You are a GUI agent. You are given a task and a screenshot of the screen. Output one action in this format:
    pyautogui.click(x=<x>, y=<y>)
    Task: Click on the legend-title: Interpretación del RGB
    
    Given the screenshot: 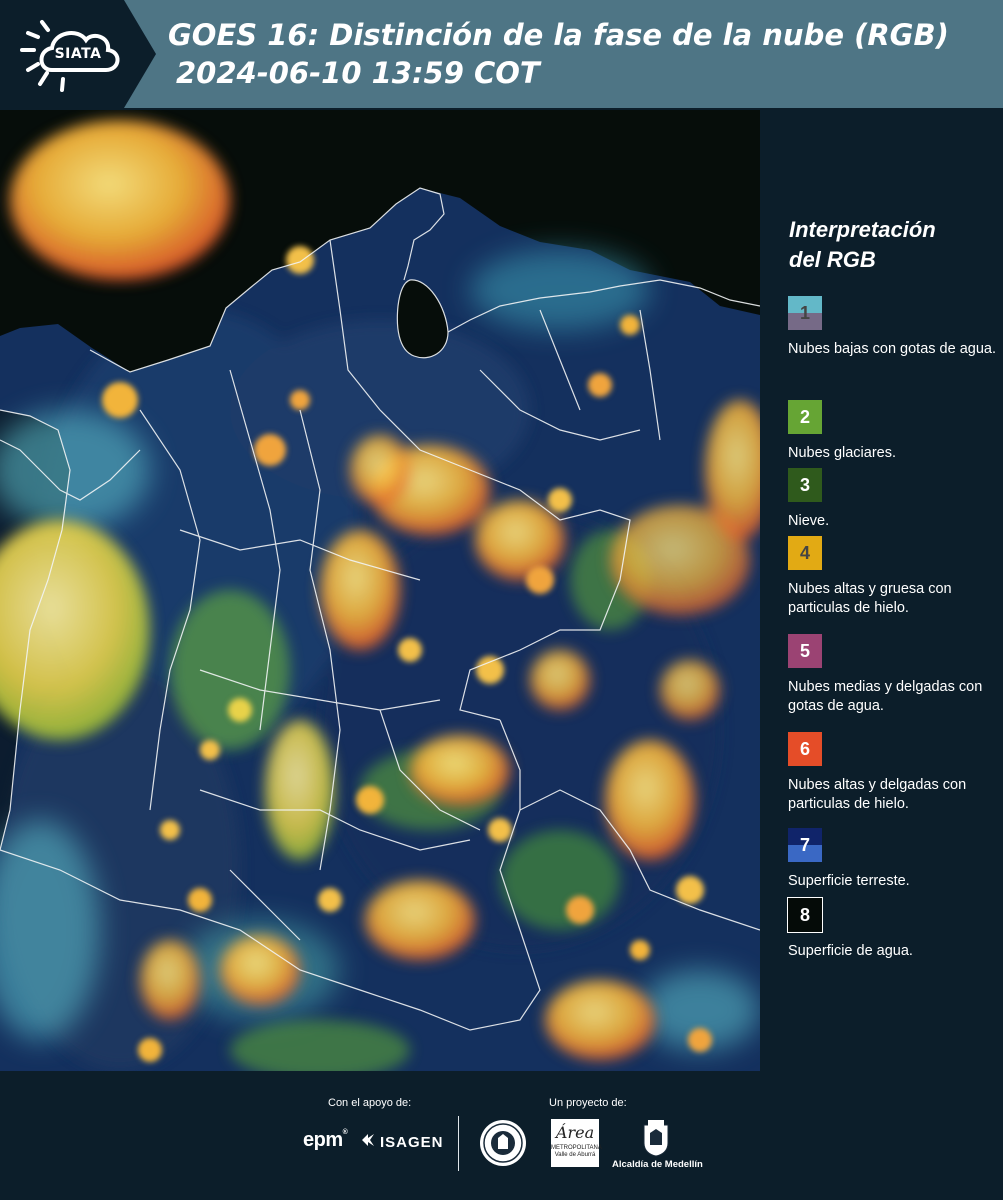 What is the action you would take?
    pyautogui.click(x=862, y=244)
    